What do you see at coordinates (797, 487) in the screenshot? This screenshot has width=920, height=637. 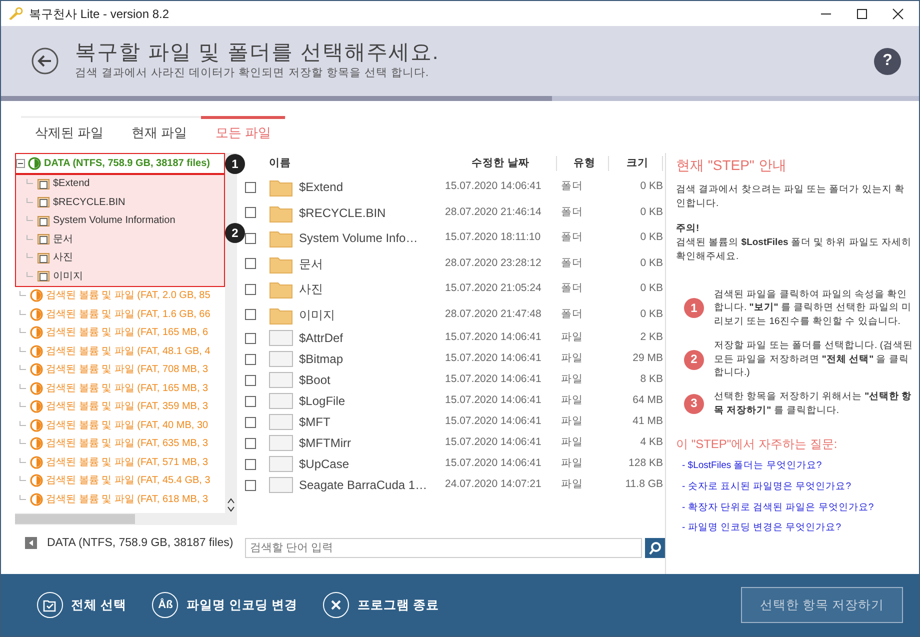 I see `faq-link: - 숫자로 표시된 파일명은 무엇인가요?` at bounding box center [797, 487].